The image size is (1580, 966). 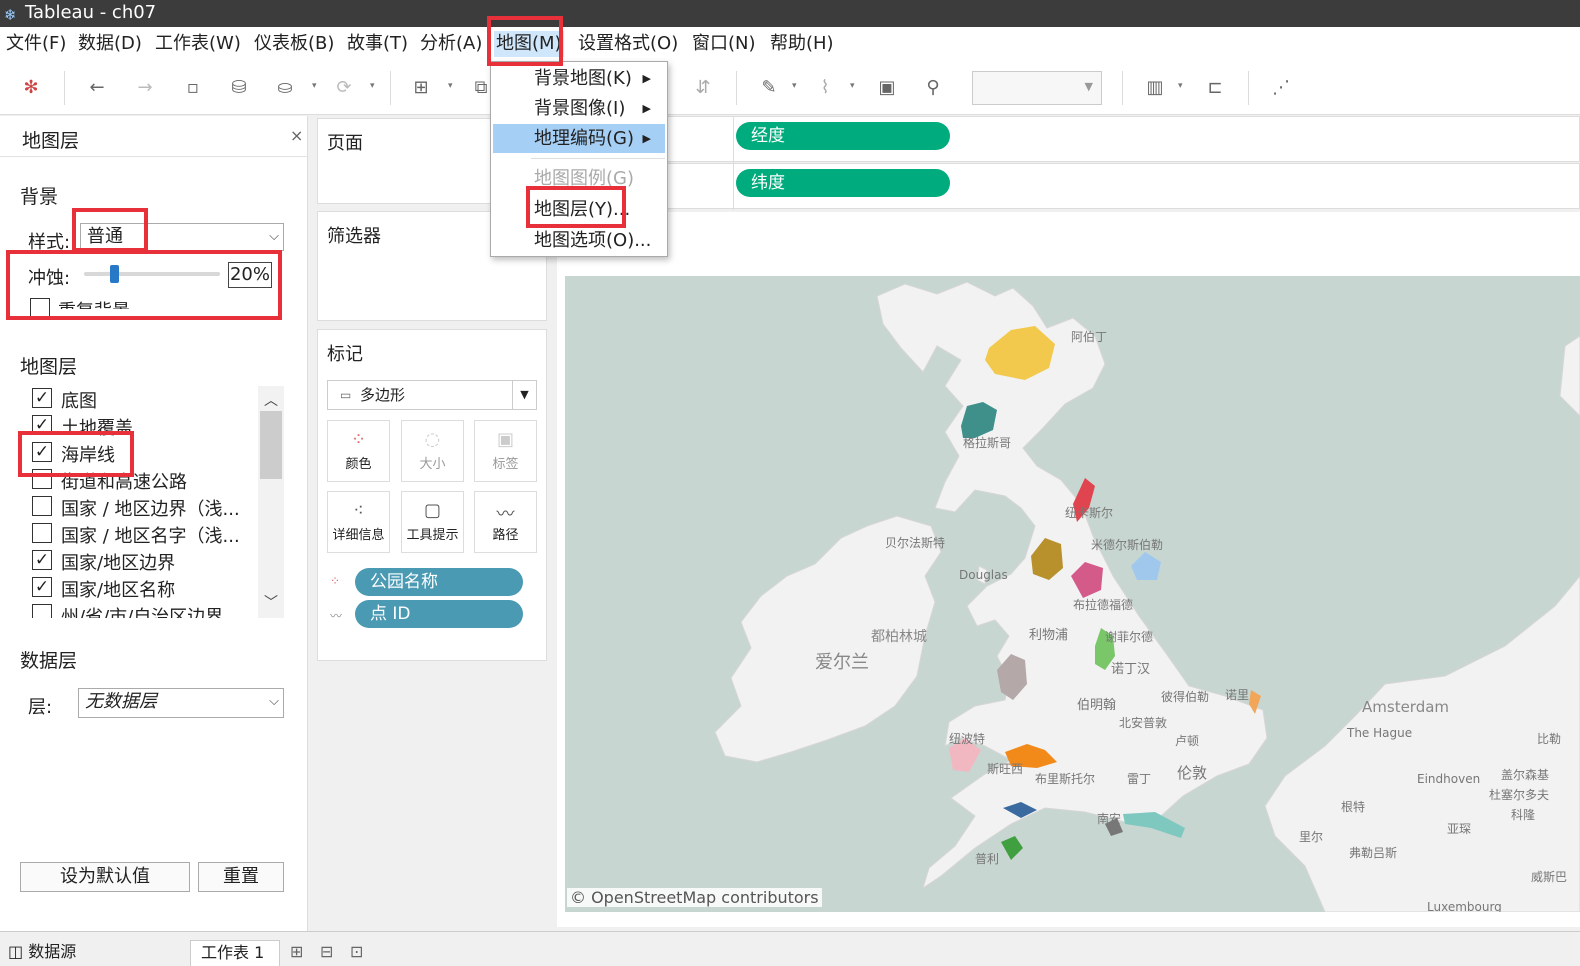 I want to click on map-attribution: © OpenStreetMap contributors, so click(x=694, y=897).